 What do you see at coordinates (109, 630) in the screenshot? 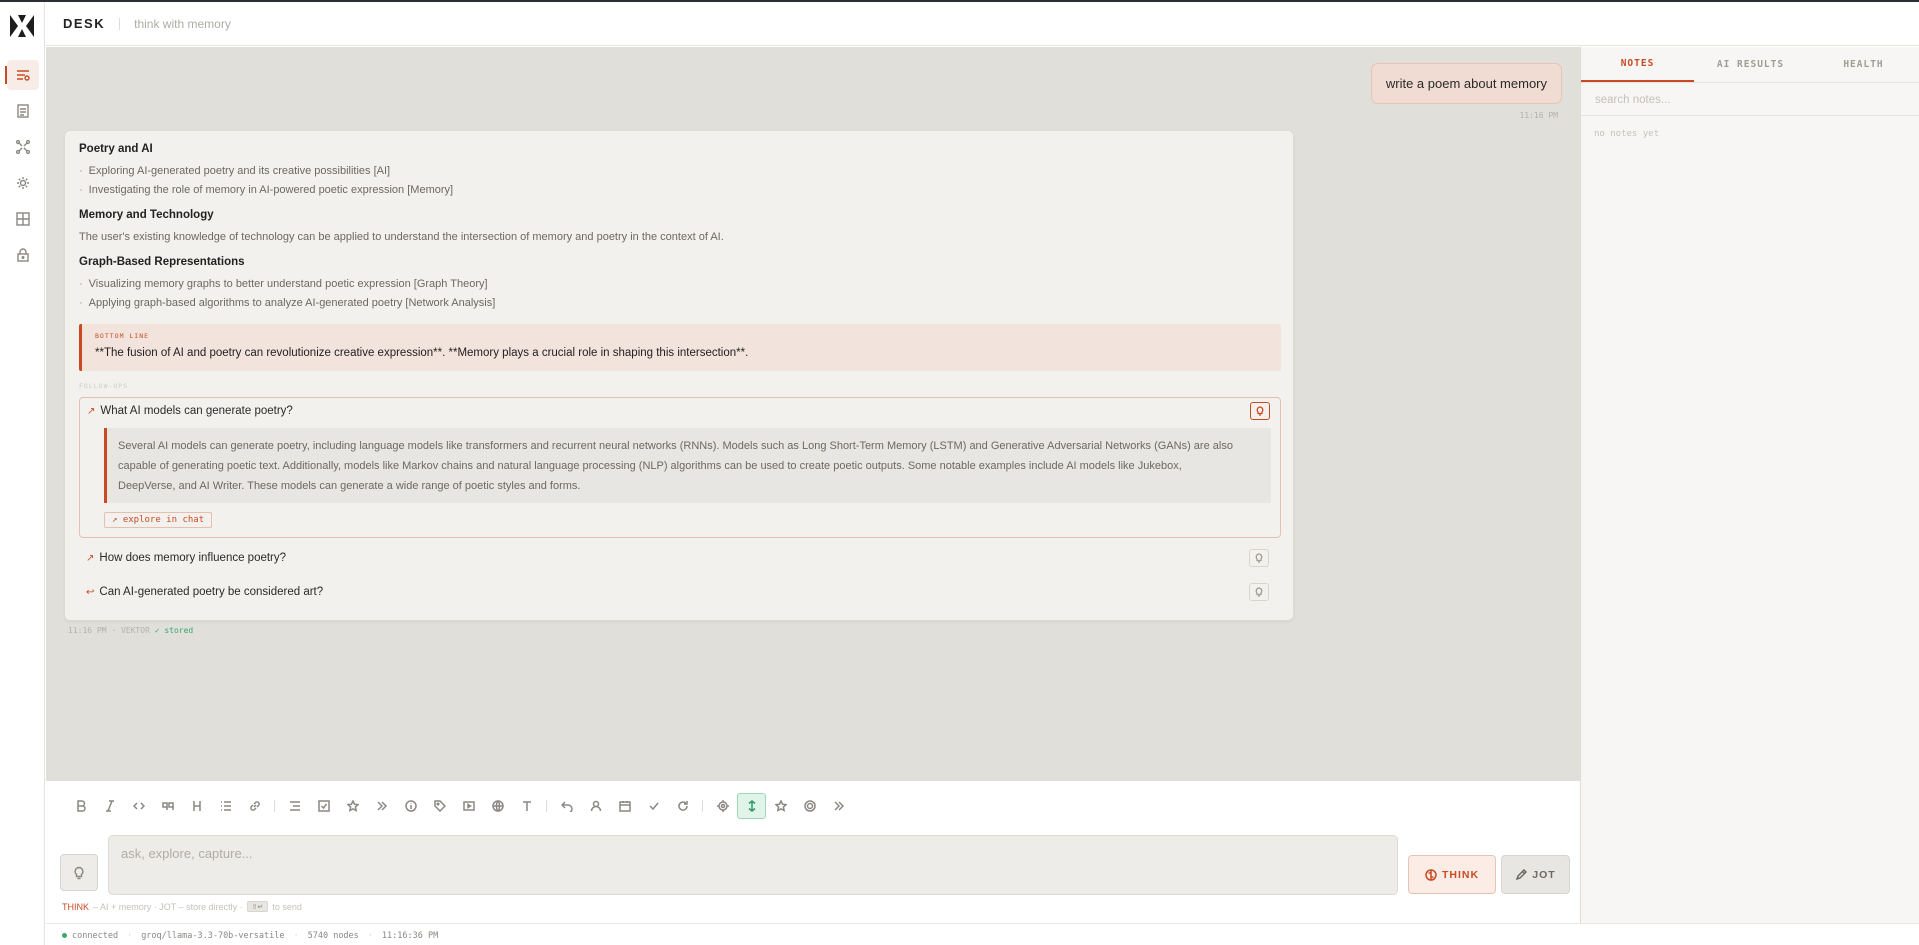
I see `response-meta-time: 11:16 PM · VEKTOR` at bounding box center [109, 630].